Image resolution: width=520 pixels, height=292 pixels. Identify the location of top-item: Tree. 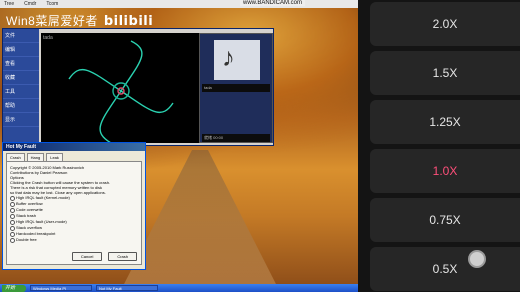
(9, 4).